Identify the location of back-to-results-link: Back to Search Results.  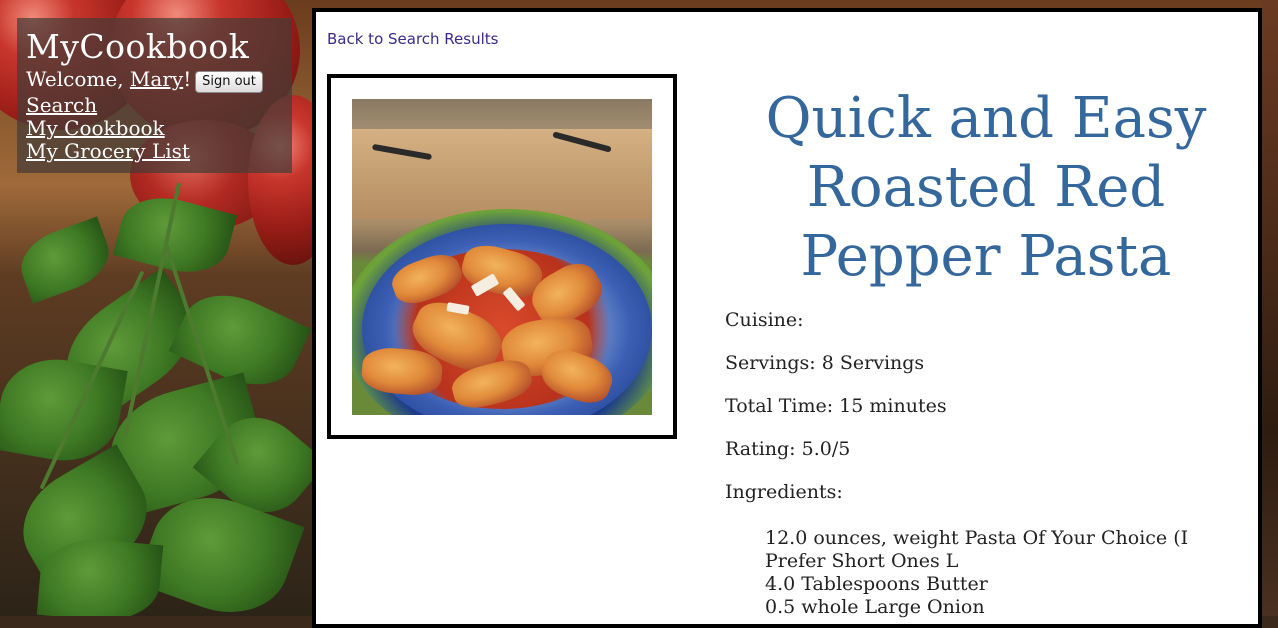
(412, 39).